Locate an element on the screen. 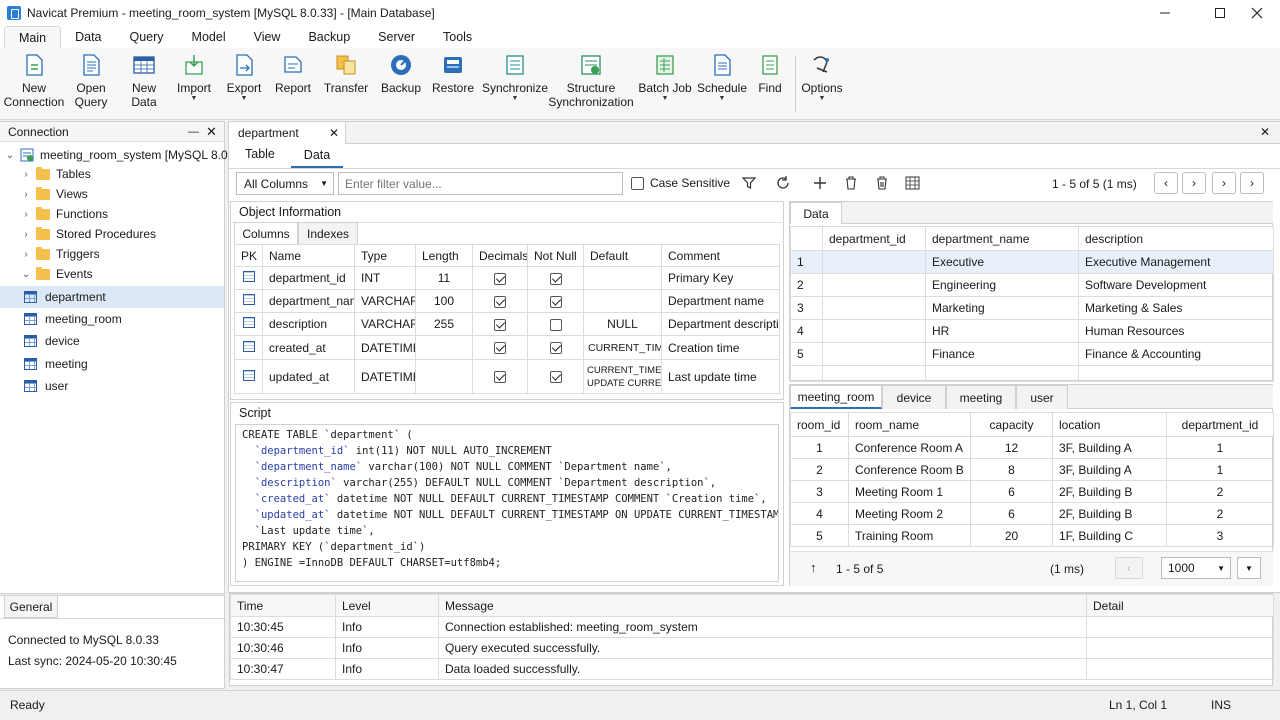 The image size is (1280, 720). room-id-cell: 5 is located at coordinates (819, 535).